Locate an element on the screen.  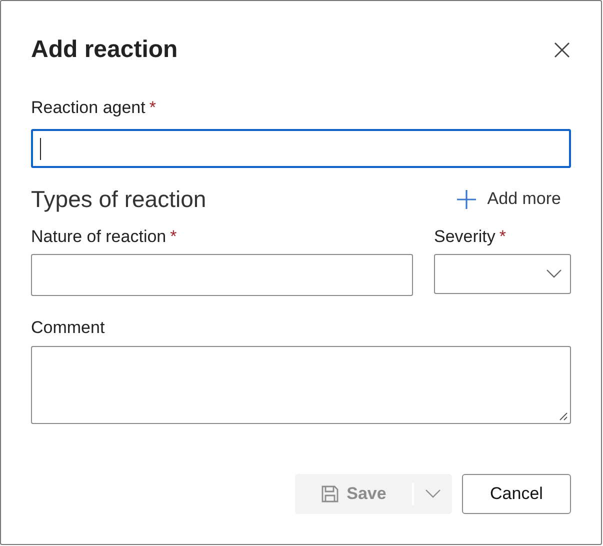
text-cursor is located at coordinates (40, 149).